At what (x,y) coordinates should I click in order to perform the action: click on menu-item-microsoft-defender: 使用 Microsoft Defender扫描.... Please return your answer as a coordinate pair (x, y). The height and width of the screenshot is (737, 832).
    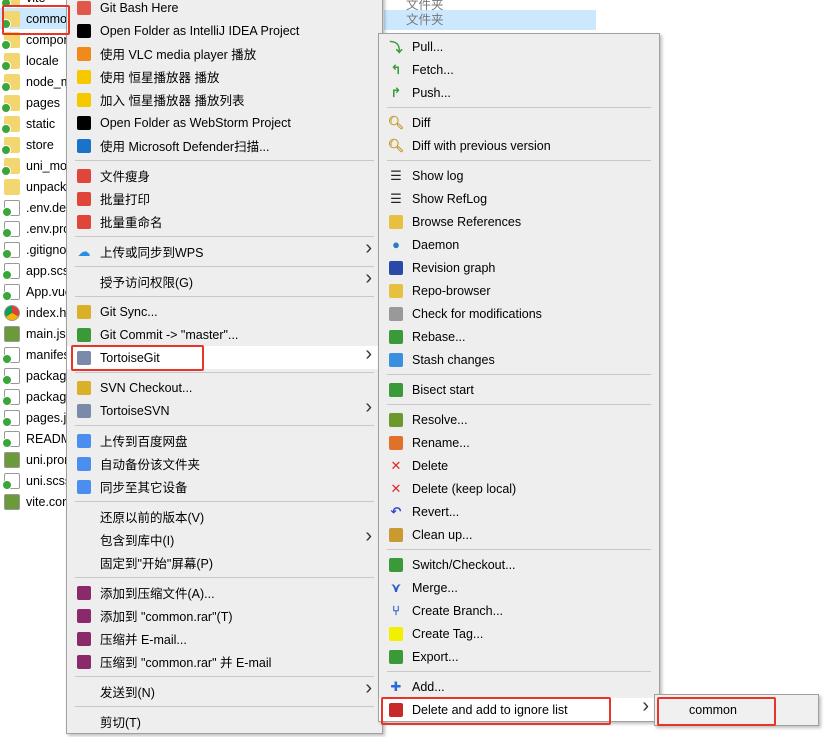
    Looking at the image, I should click on (224, 145).